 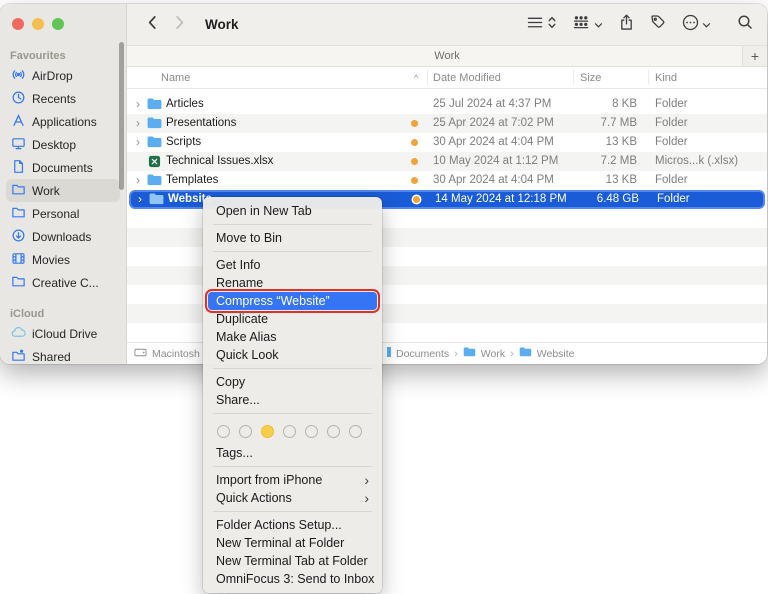 I want to click on group-button, so click(x=588, y=25).